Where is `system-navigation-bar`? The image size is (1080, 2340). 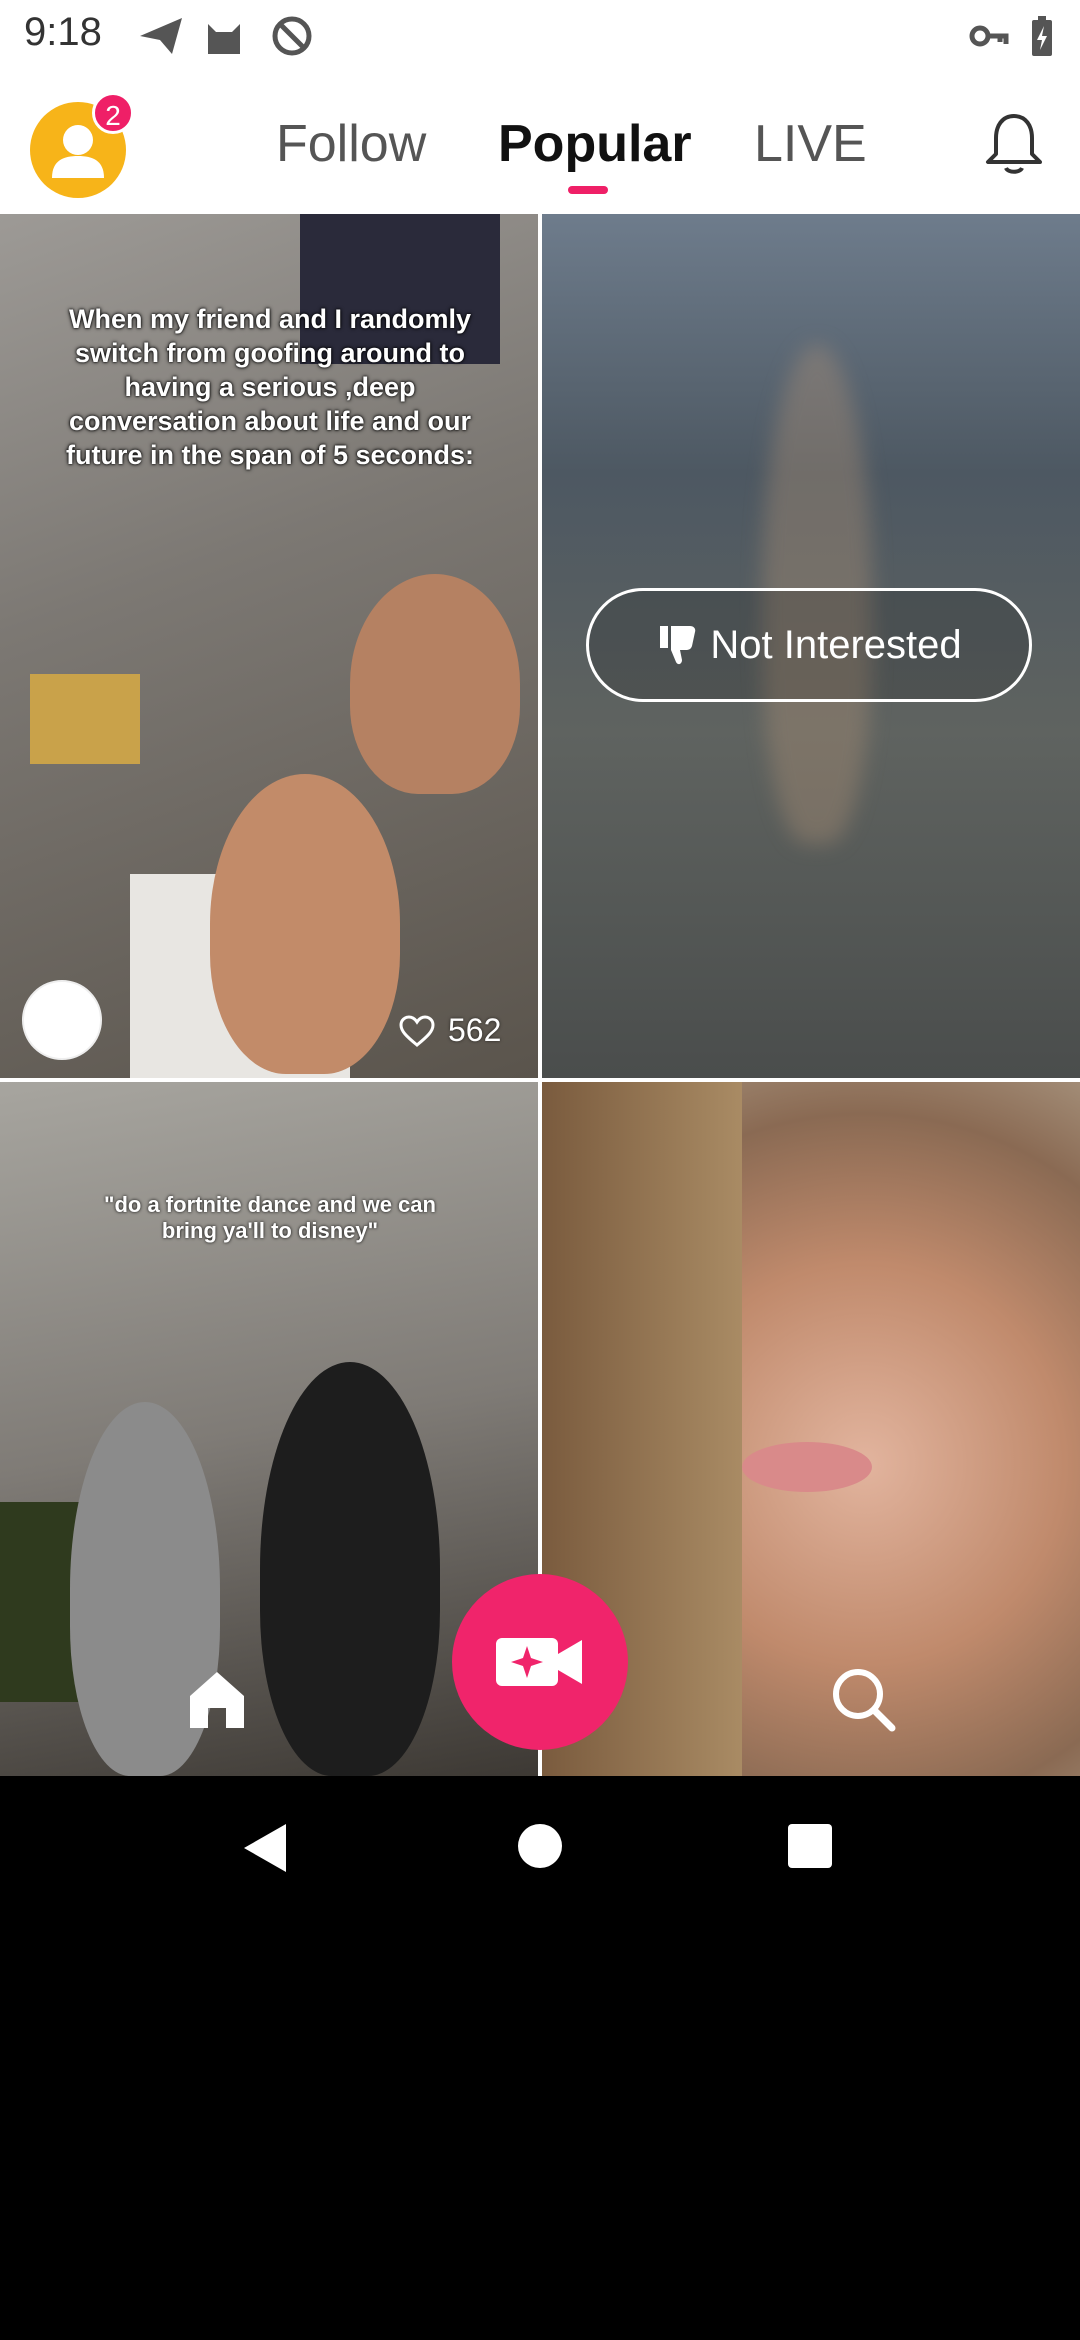
system-navigation-bar is located at coordinates (540, 1848).